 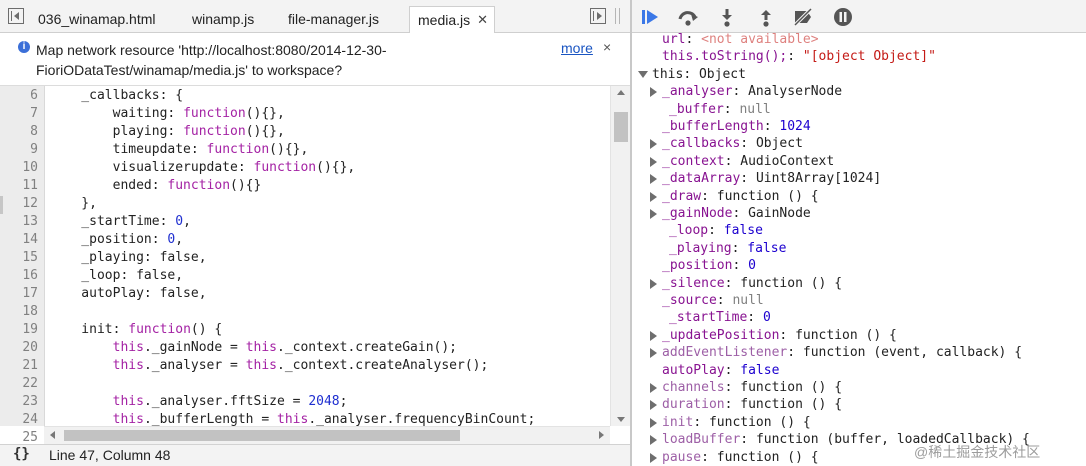 What do you see at coordinates (229, 19) in the screenshot?
I see `tab-winamp-js: winamp.js` at bounding box center [229, 19].